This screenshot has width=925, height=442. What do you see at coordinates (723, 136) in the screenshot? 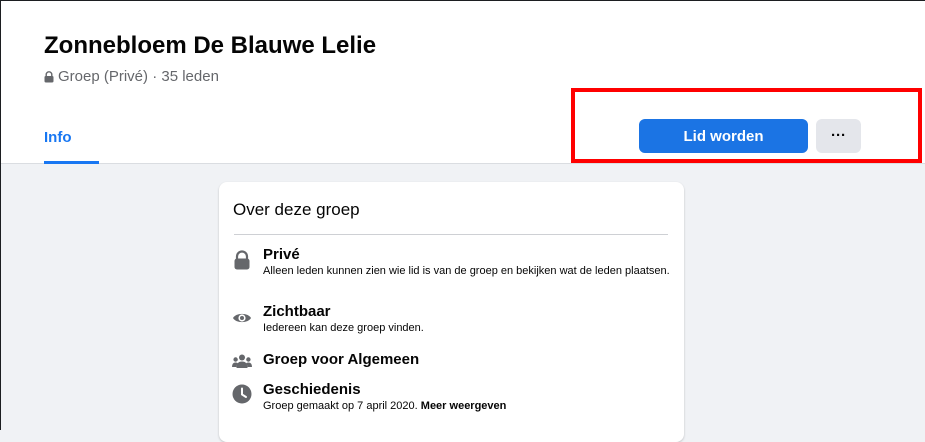
I see `join-group-button: Lid worden` at bounding box center [723, 136].